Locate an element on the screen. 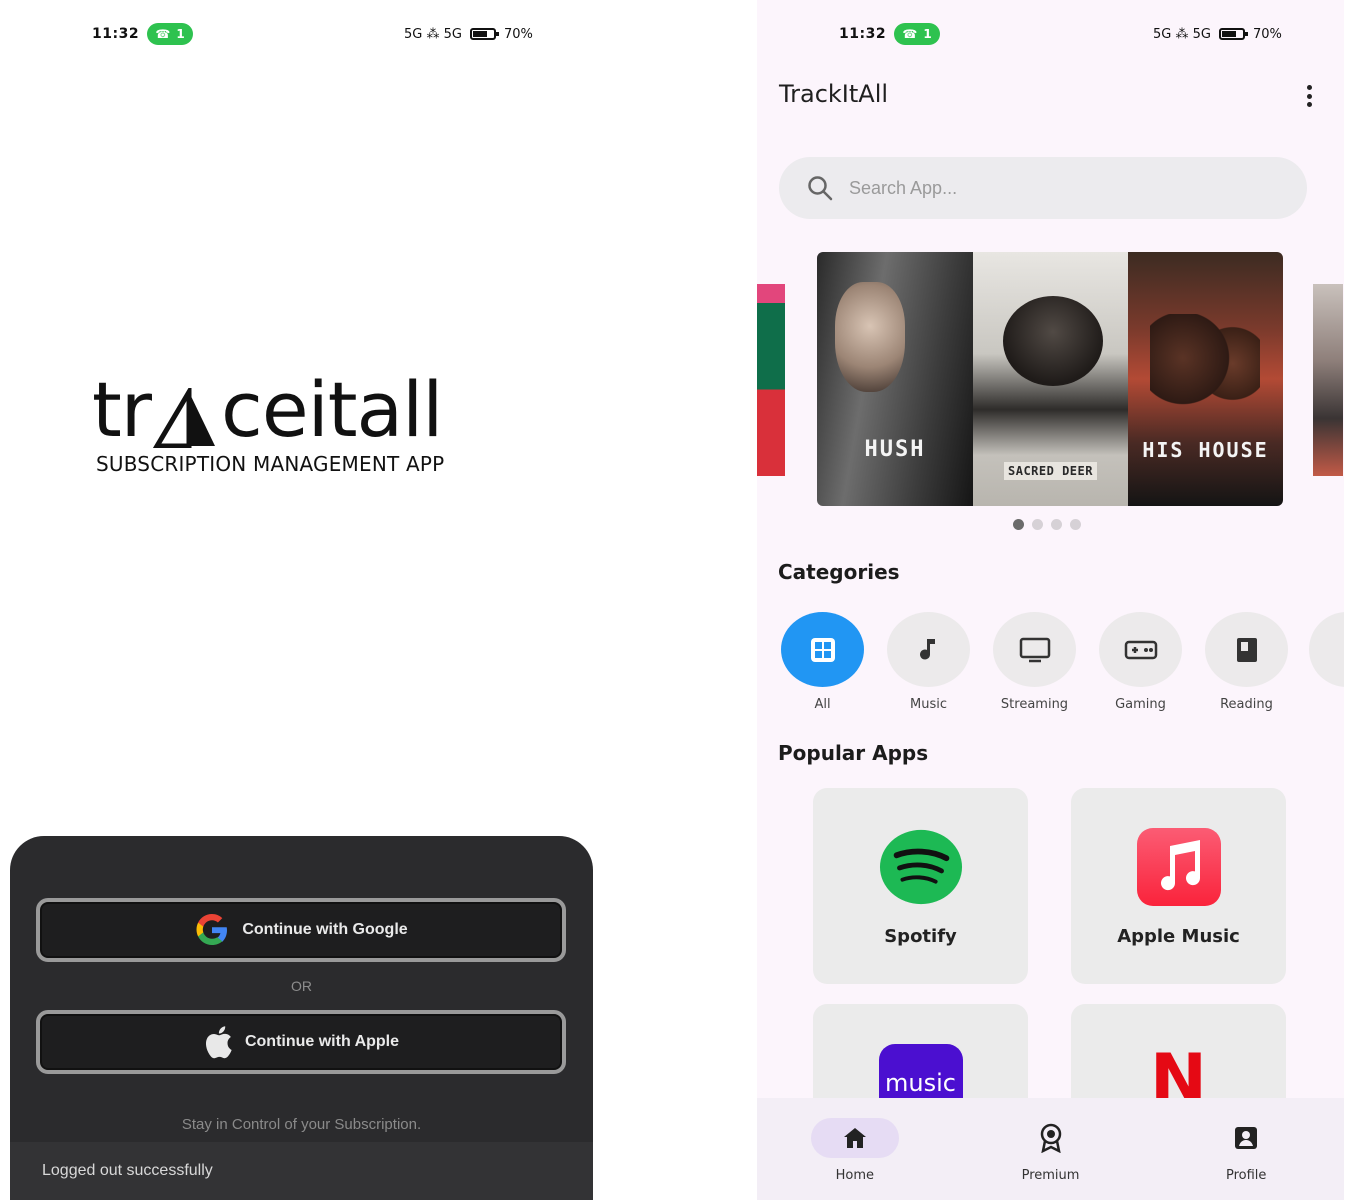 Image resolution: width=1349 pixels, height=1200 pixels. nav-home: Home is located at coordinates (855, 1149).